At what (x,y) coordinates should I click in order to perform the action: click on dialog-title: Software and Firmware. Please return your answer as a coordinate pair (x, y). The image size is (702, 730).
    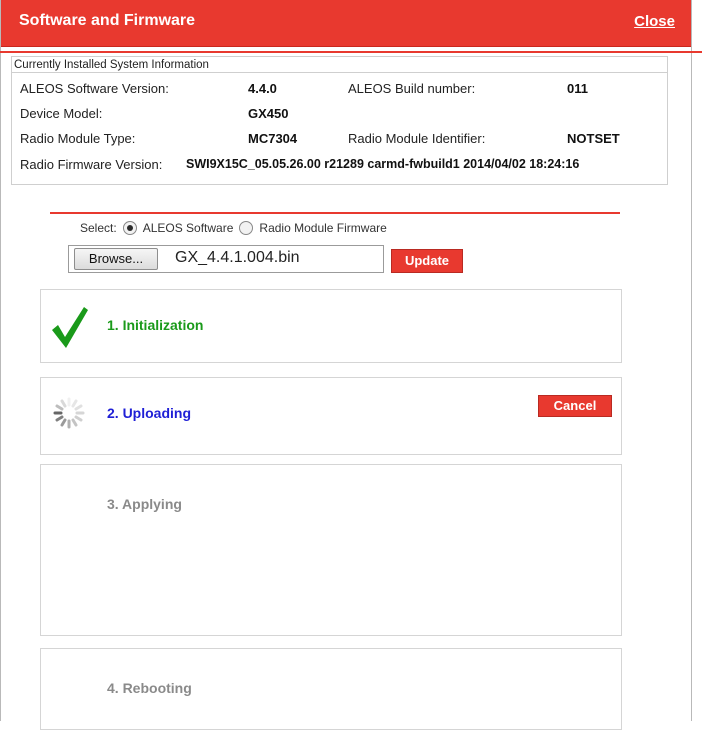
    Looking at the image, I should click on (107, 20).